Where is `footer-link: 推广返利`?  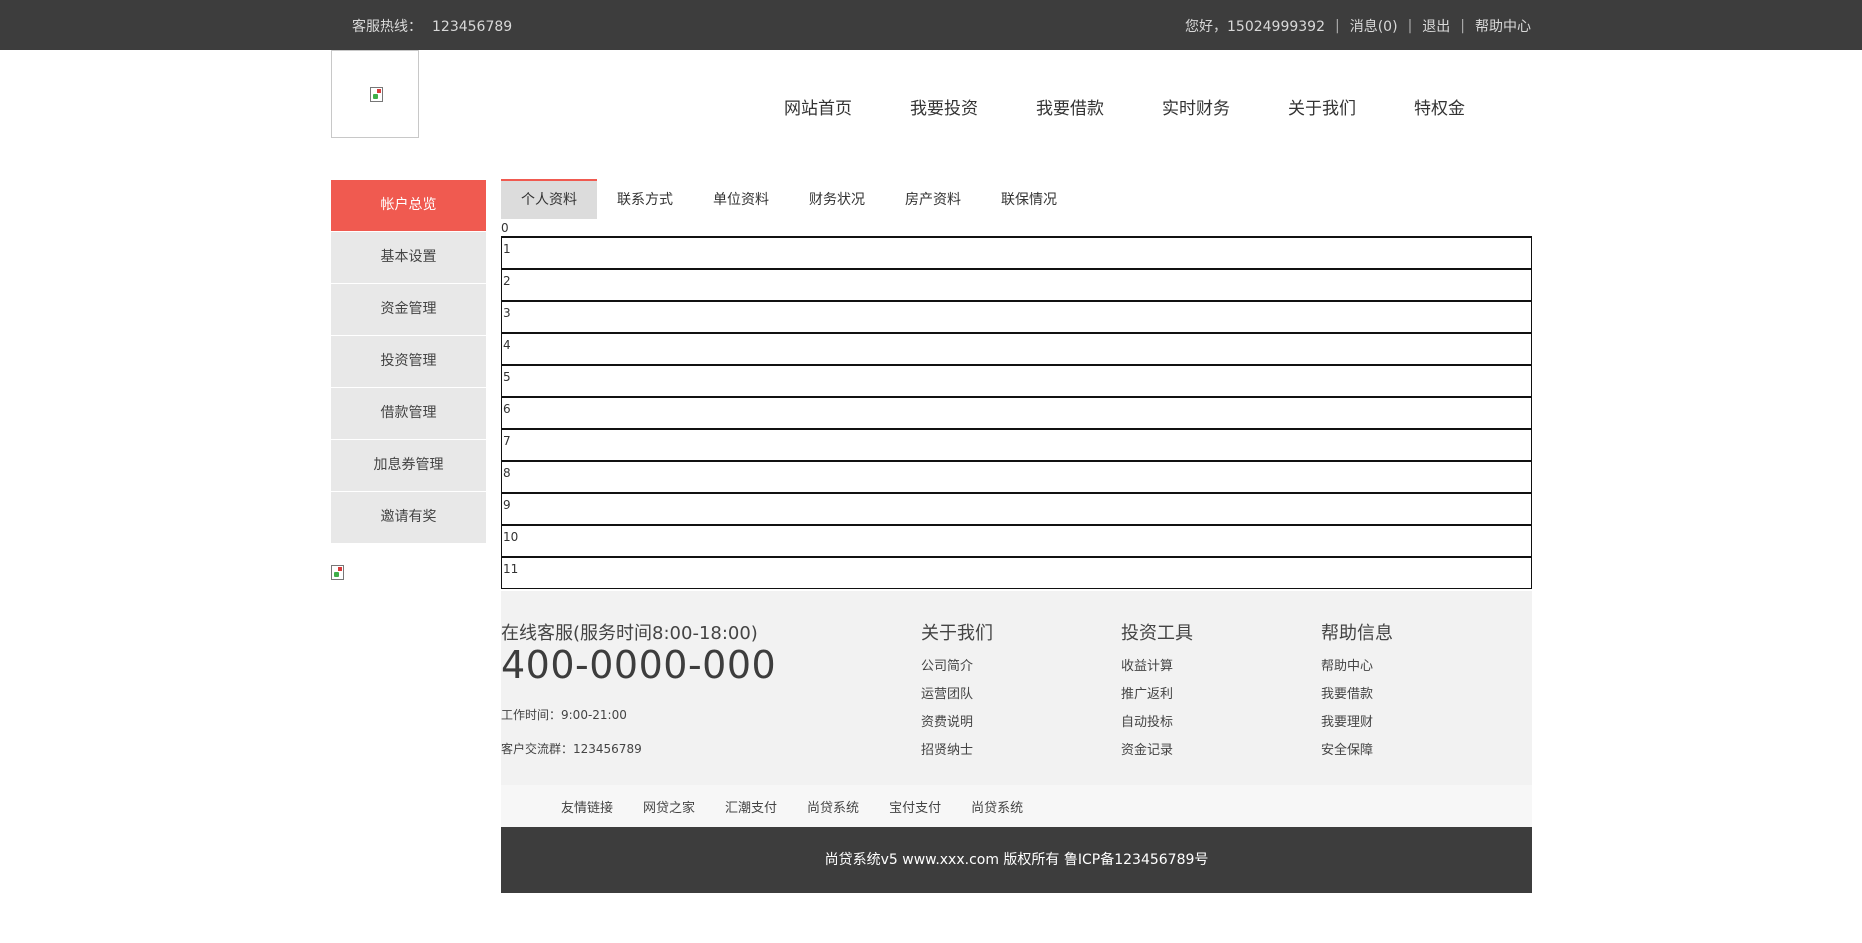
footer-link: 推广返利 is located at coordinates (1157, 697).